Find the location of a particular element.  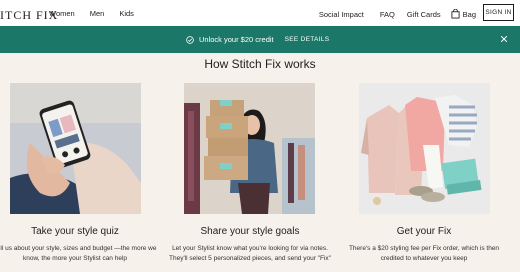

step-1-title: Take your style quiz is located at coordinates (75, 231).